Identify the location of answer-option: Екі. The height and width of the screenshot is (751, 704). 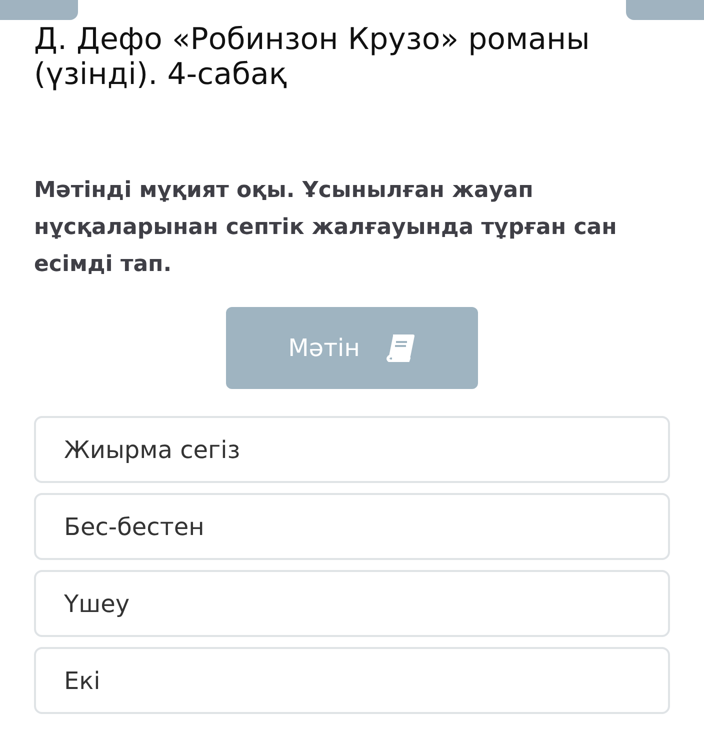
(352, 680).